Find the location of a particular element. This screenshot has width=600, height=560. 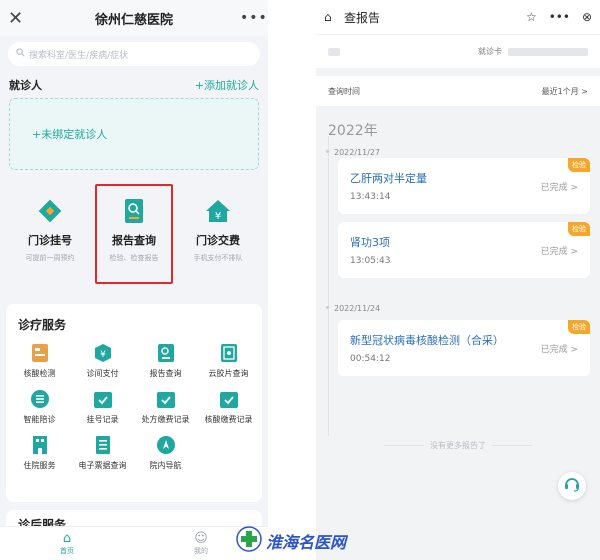

report-name: 新型冠状病毒核酸检测（合采） is located at coordinates (427, 340).